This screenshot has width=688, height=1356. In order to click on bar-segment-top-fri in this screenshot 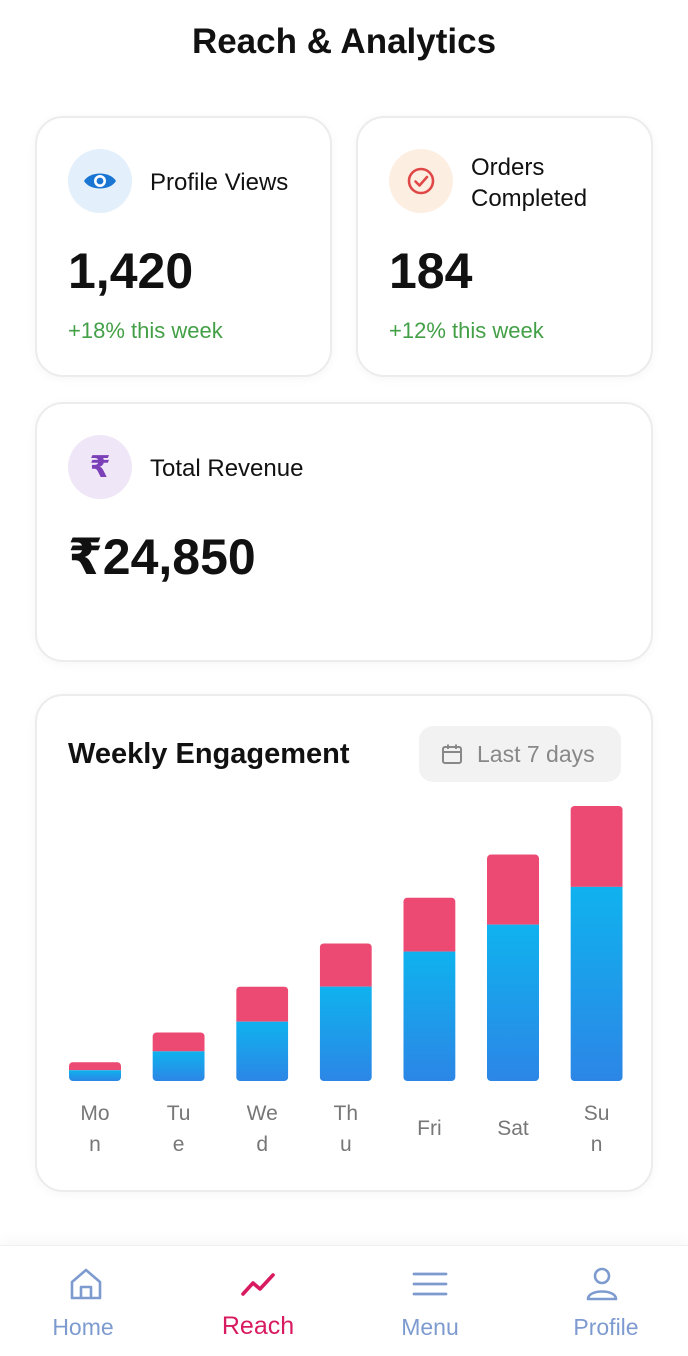, I will do `click(429, 924)`.